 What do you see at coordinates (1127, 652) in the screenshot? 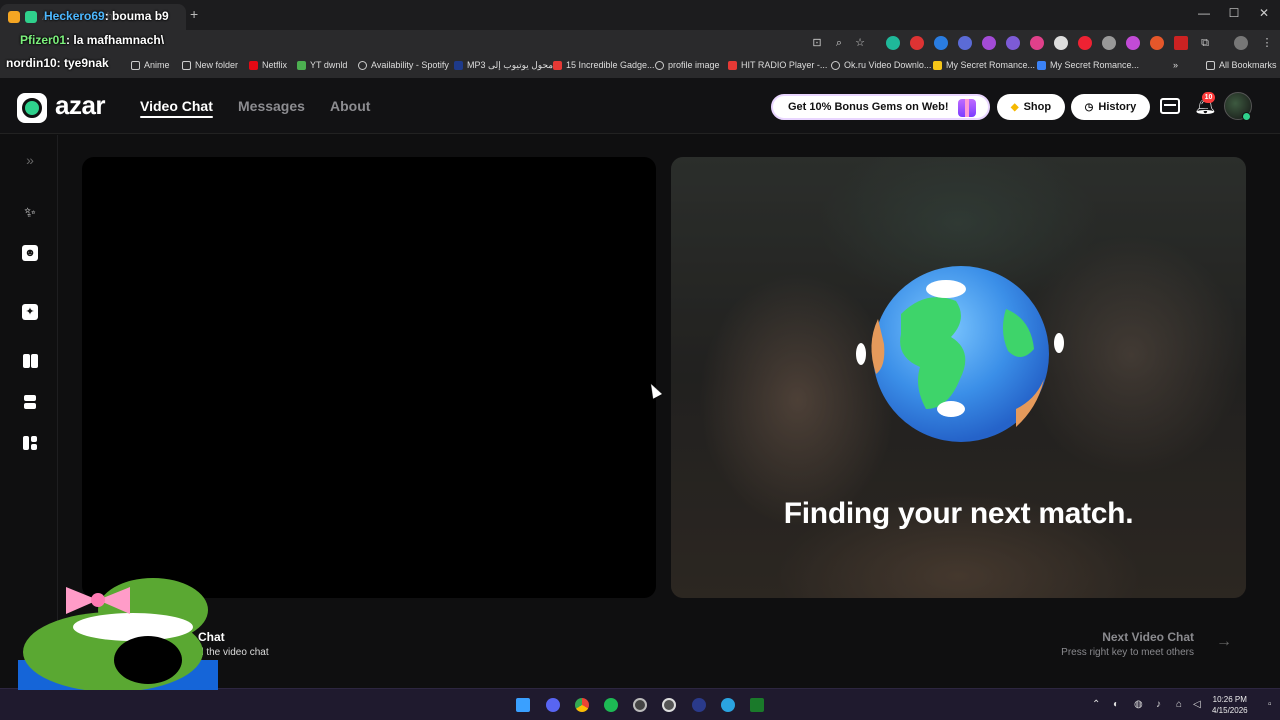
I see `next-chat-hint: Press right key to meet others` at bounding box center [1127, 652].